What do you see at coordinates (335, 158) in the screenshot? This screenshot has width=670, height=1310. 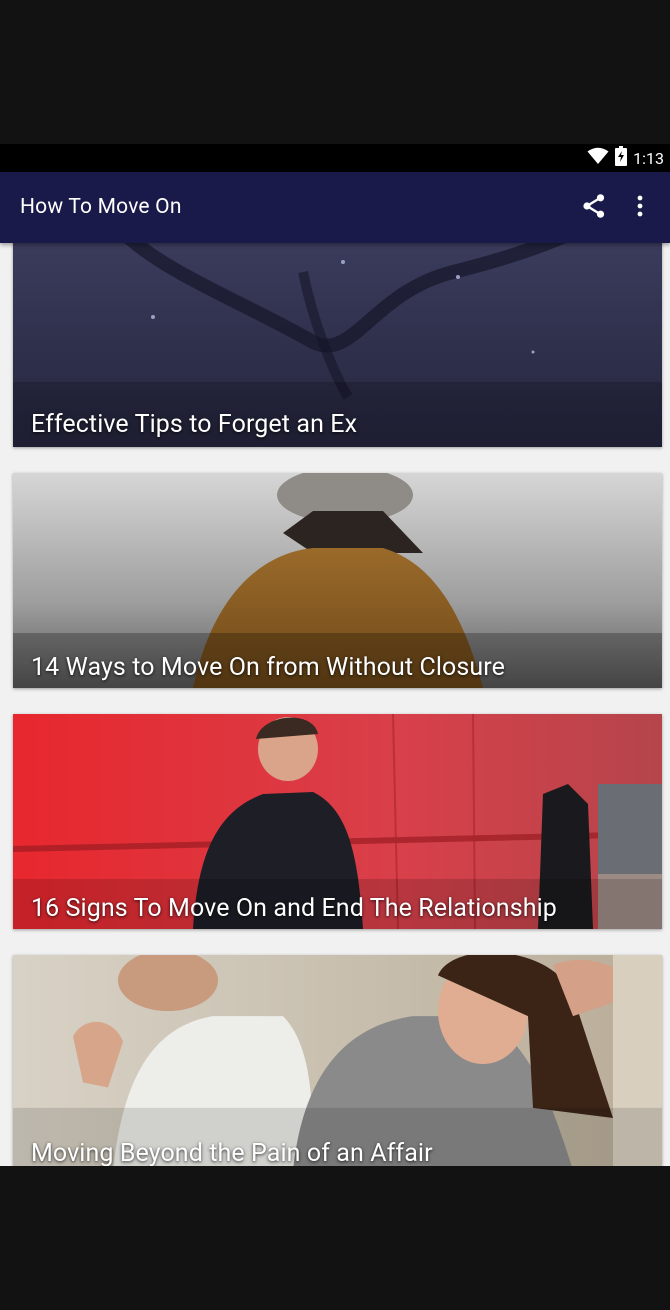 I see `status-bar: 1:13` at bounding box center [335, 158].